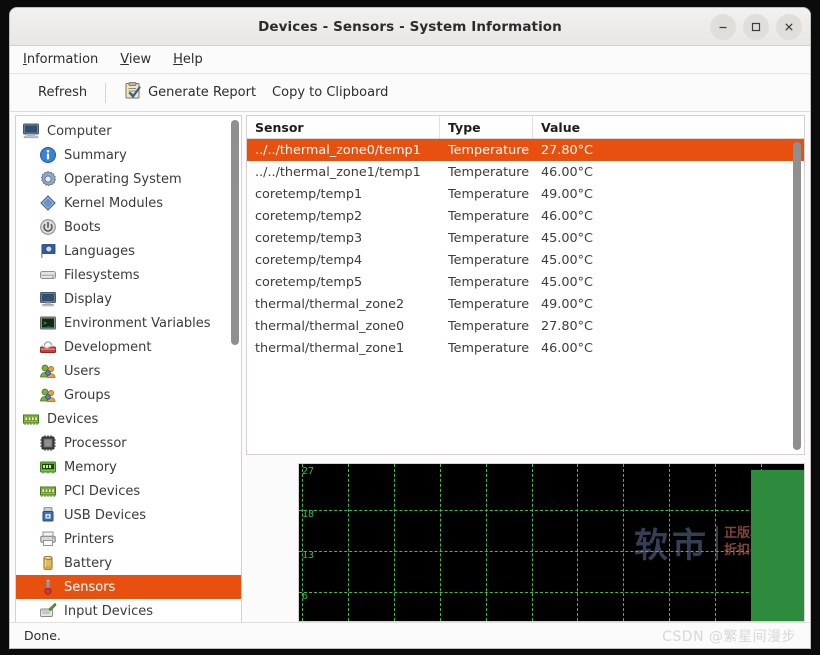 The height and width of the screenshot is (655, 820). What do you see at coordinates (525, 216) in the screenshot?
I see `table-row: coretemp/temp2 Temperature 46.00°C` at bounding box center [525, 216].